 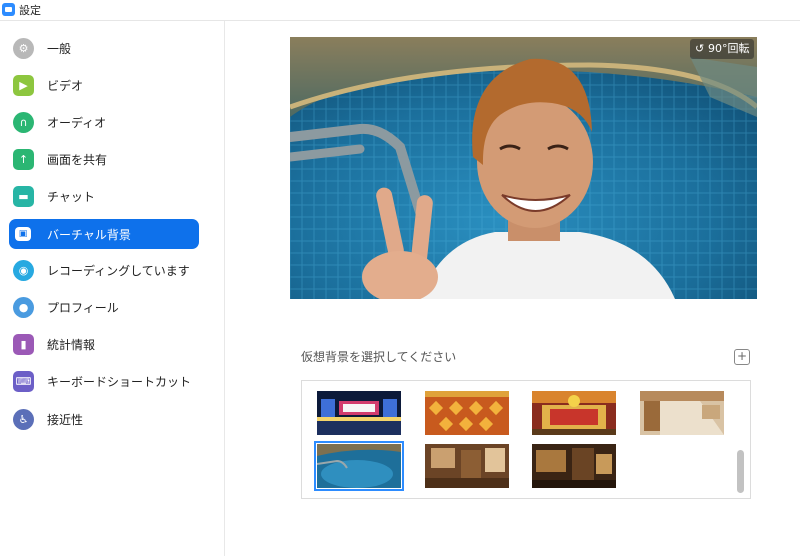 What do you see at coordinates (23, 159) in the screenshot?
I see `share-screen-icon: ↑` at bounding box center [23, 159].